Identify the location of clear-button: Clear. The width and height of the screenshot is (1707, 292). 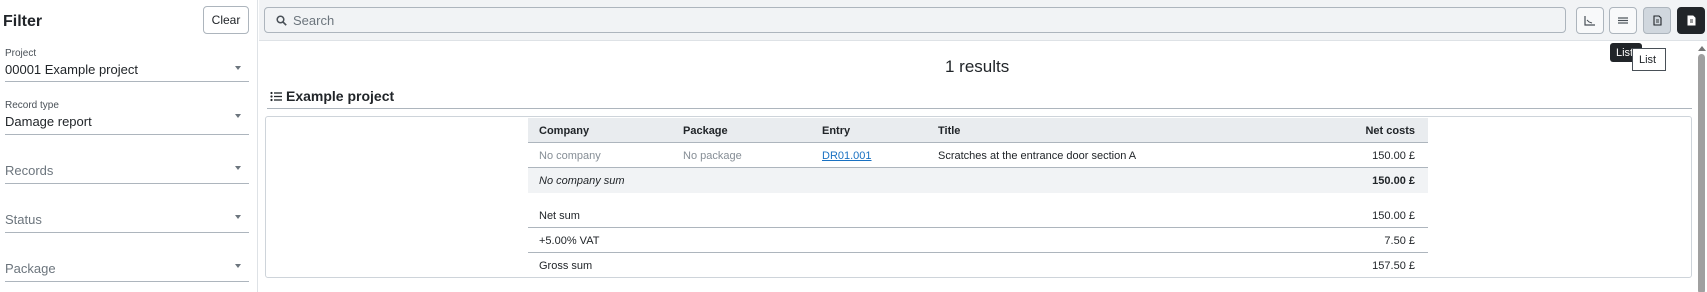
(226, 20).